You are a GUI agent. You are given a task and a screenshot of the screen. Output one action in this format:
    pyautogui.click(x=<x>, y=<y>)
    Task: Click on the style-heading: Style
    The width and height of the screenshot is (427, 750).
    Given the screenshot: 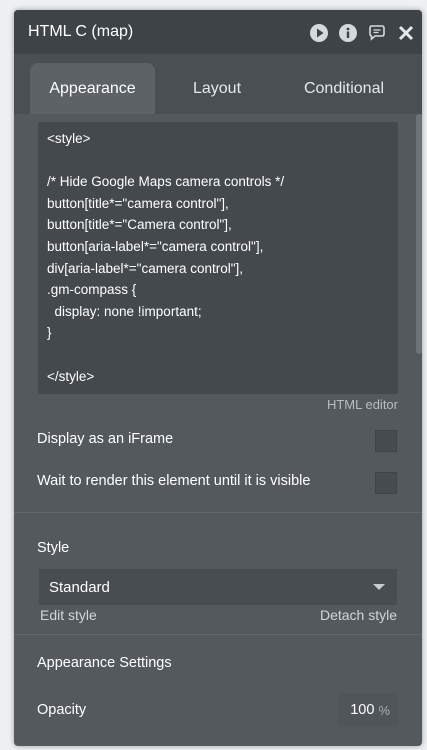 What is the action you would take?
    pyautogui.click(x=53, y=548)
    